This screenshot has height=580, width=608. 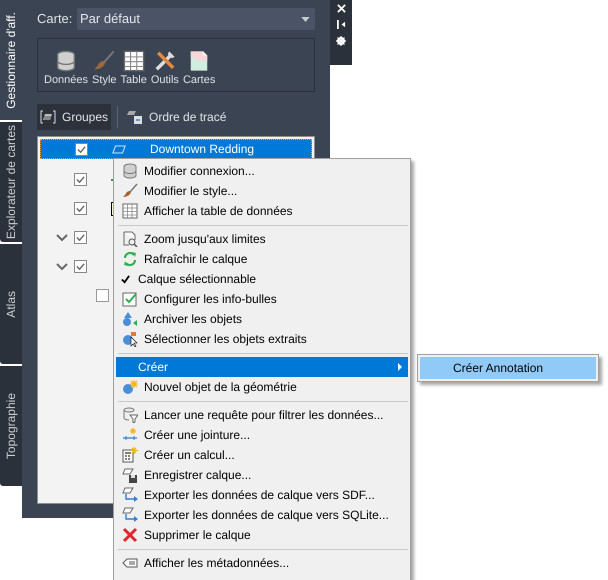 I want to click on panel-tab: Explorateur de cartes, so click(x=11, y=182).